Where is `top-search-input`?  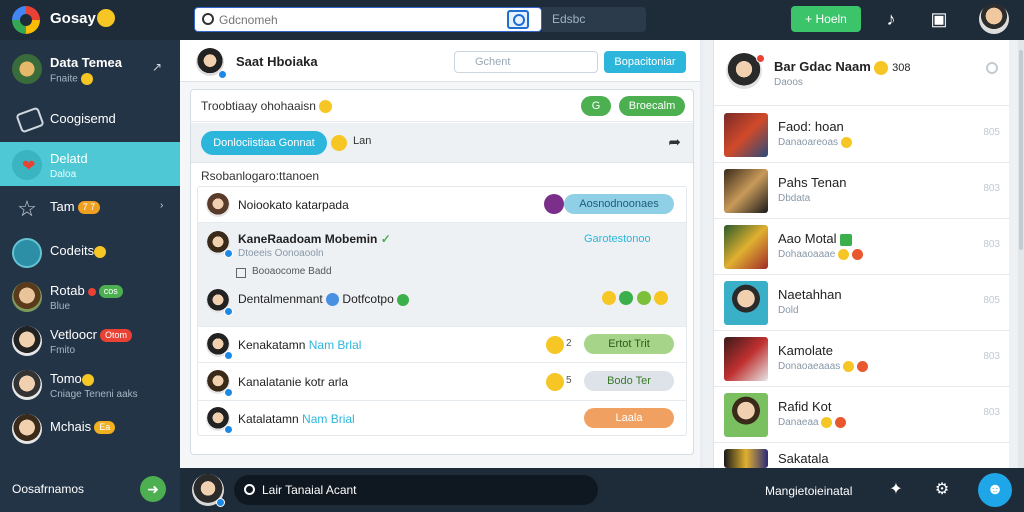 top-search-input is located at coordinates (359, 20).